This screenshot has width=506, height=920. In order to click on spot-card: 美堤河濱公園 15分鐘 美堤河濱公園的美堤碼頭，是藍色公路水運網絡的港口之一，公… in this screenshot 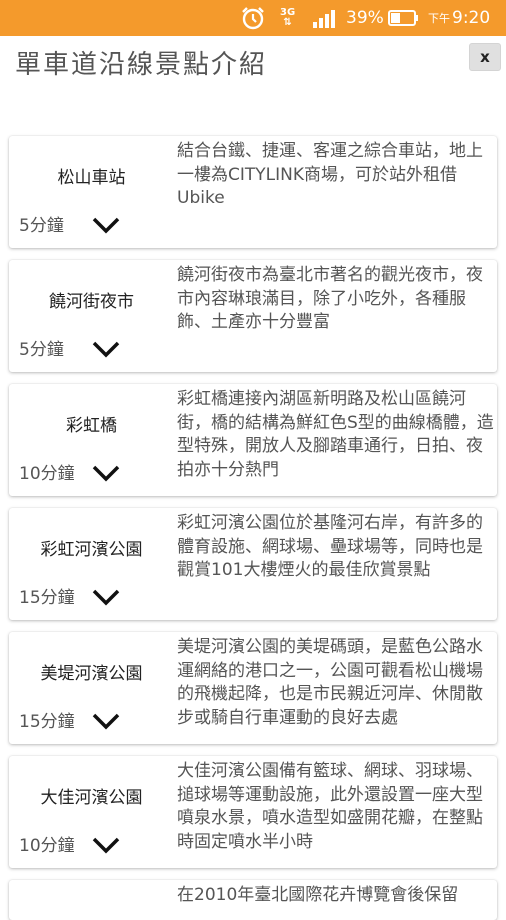, I will do `click(253, 688)`.